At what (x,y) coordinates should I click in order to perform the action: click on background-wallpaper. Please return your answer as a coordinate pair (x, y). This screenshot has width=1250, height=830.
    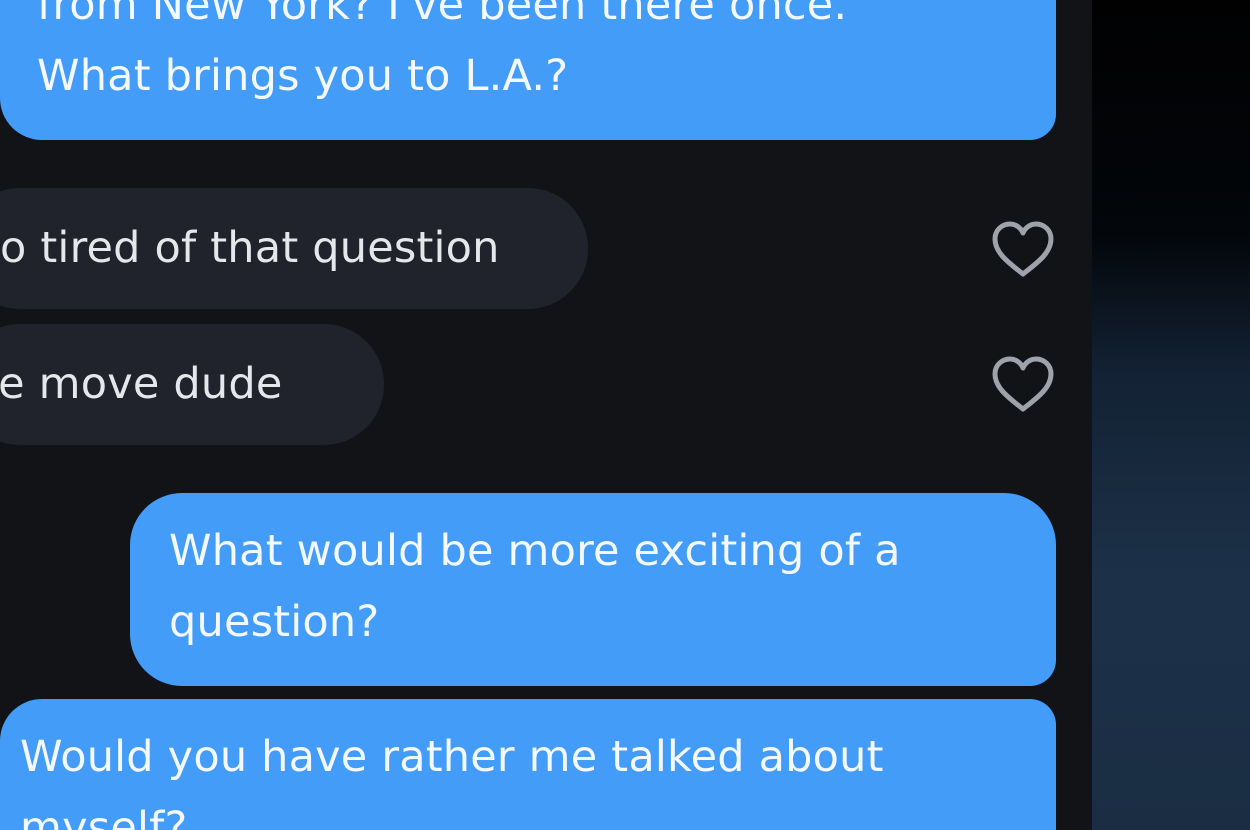
    Looking at the image, I should click on (1171, 415).